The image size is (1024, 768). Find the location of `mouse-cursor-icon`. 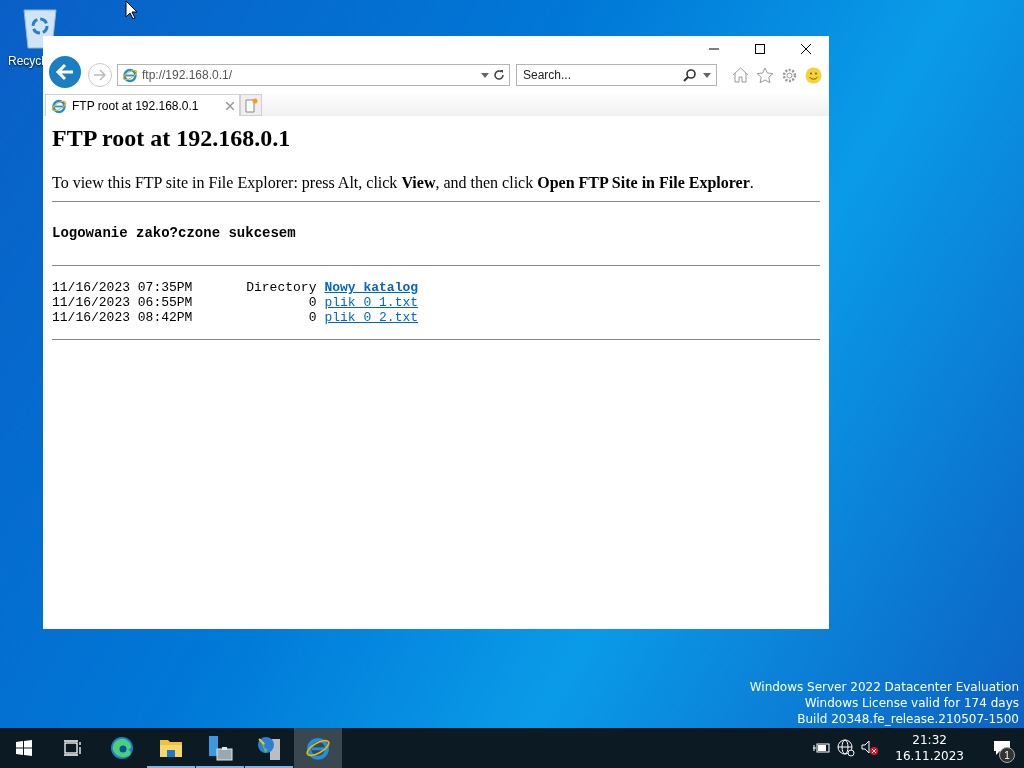

mouse-cursor-icon is located at coordinates (131, 9).